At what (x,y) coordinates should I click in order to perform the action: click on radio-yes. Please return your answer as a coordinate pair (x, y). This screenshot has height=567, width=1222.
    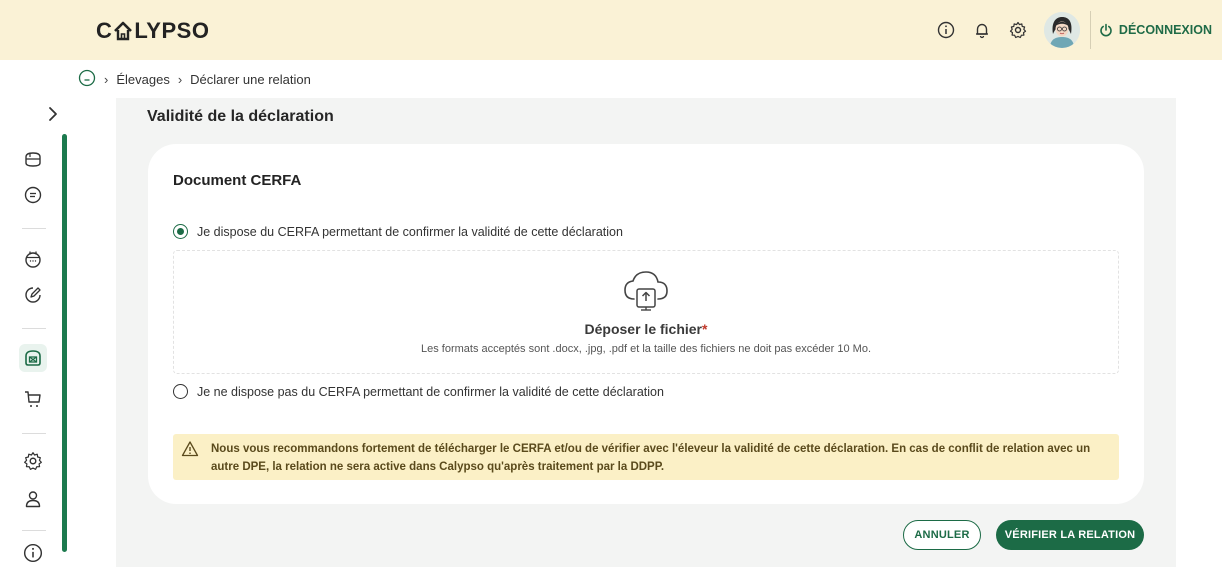
    Looking at the image, I should click on (180, 231).